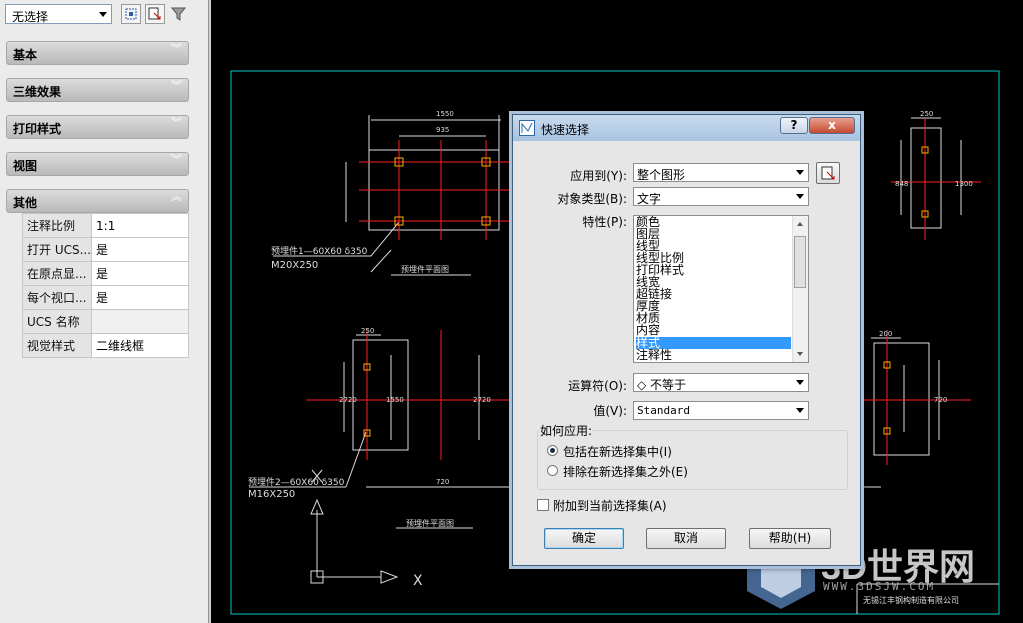 Image resolution: width=1023 pixels, height=623 pixels. What do you see at coordinates (442, 482) in the screenshot?
I see `dim-text: 720` at bounding box center [442, 482].